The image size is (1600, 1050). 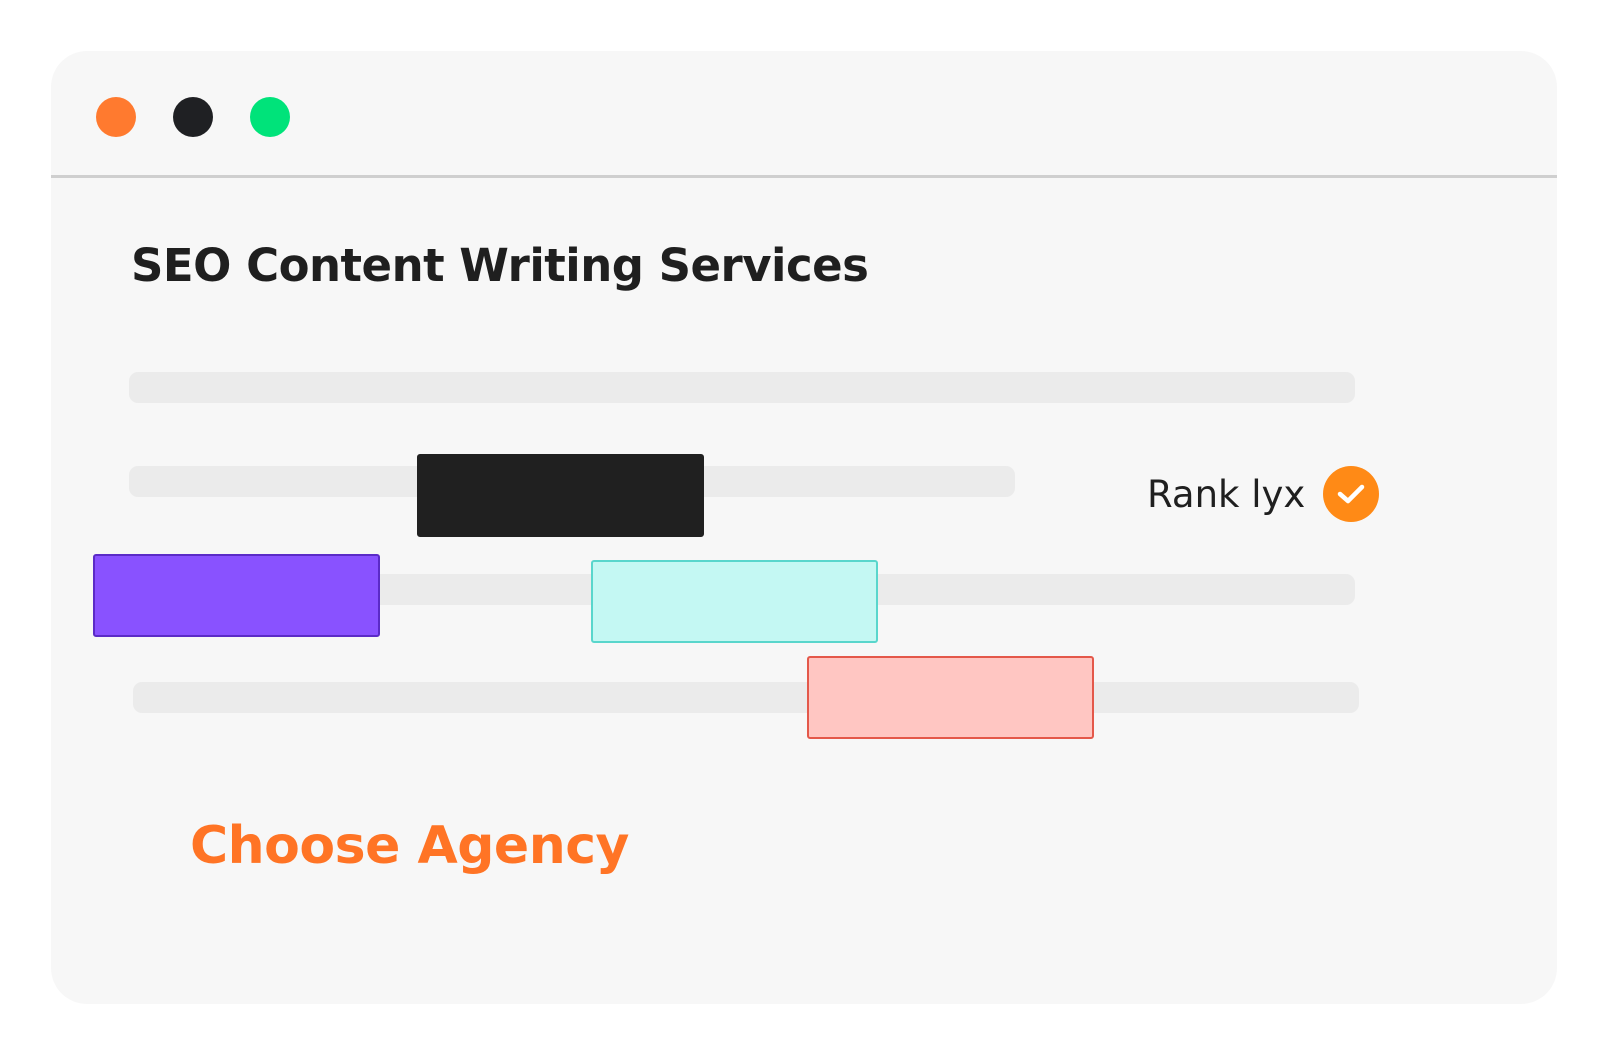 I want to click on maximize-window-button, so click(x=270, y=117).